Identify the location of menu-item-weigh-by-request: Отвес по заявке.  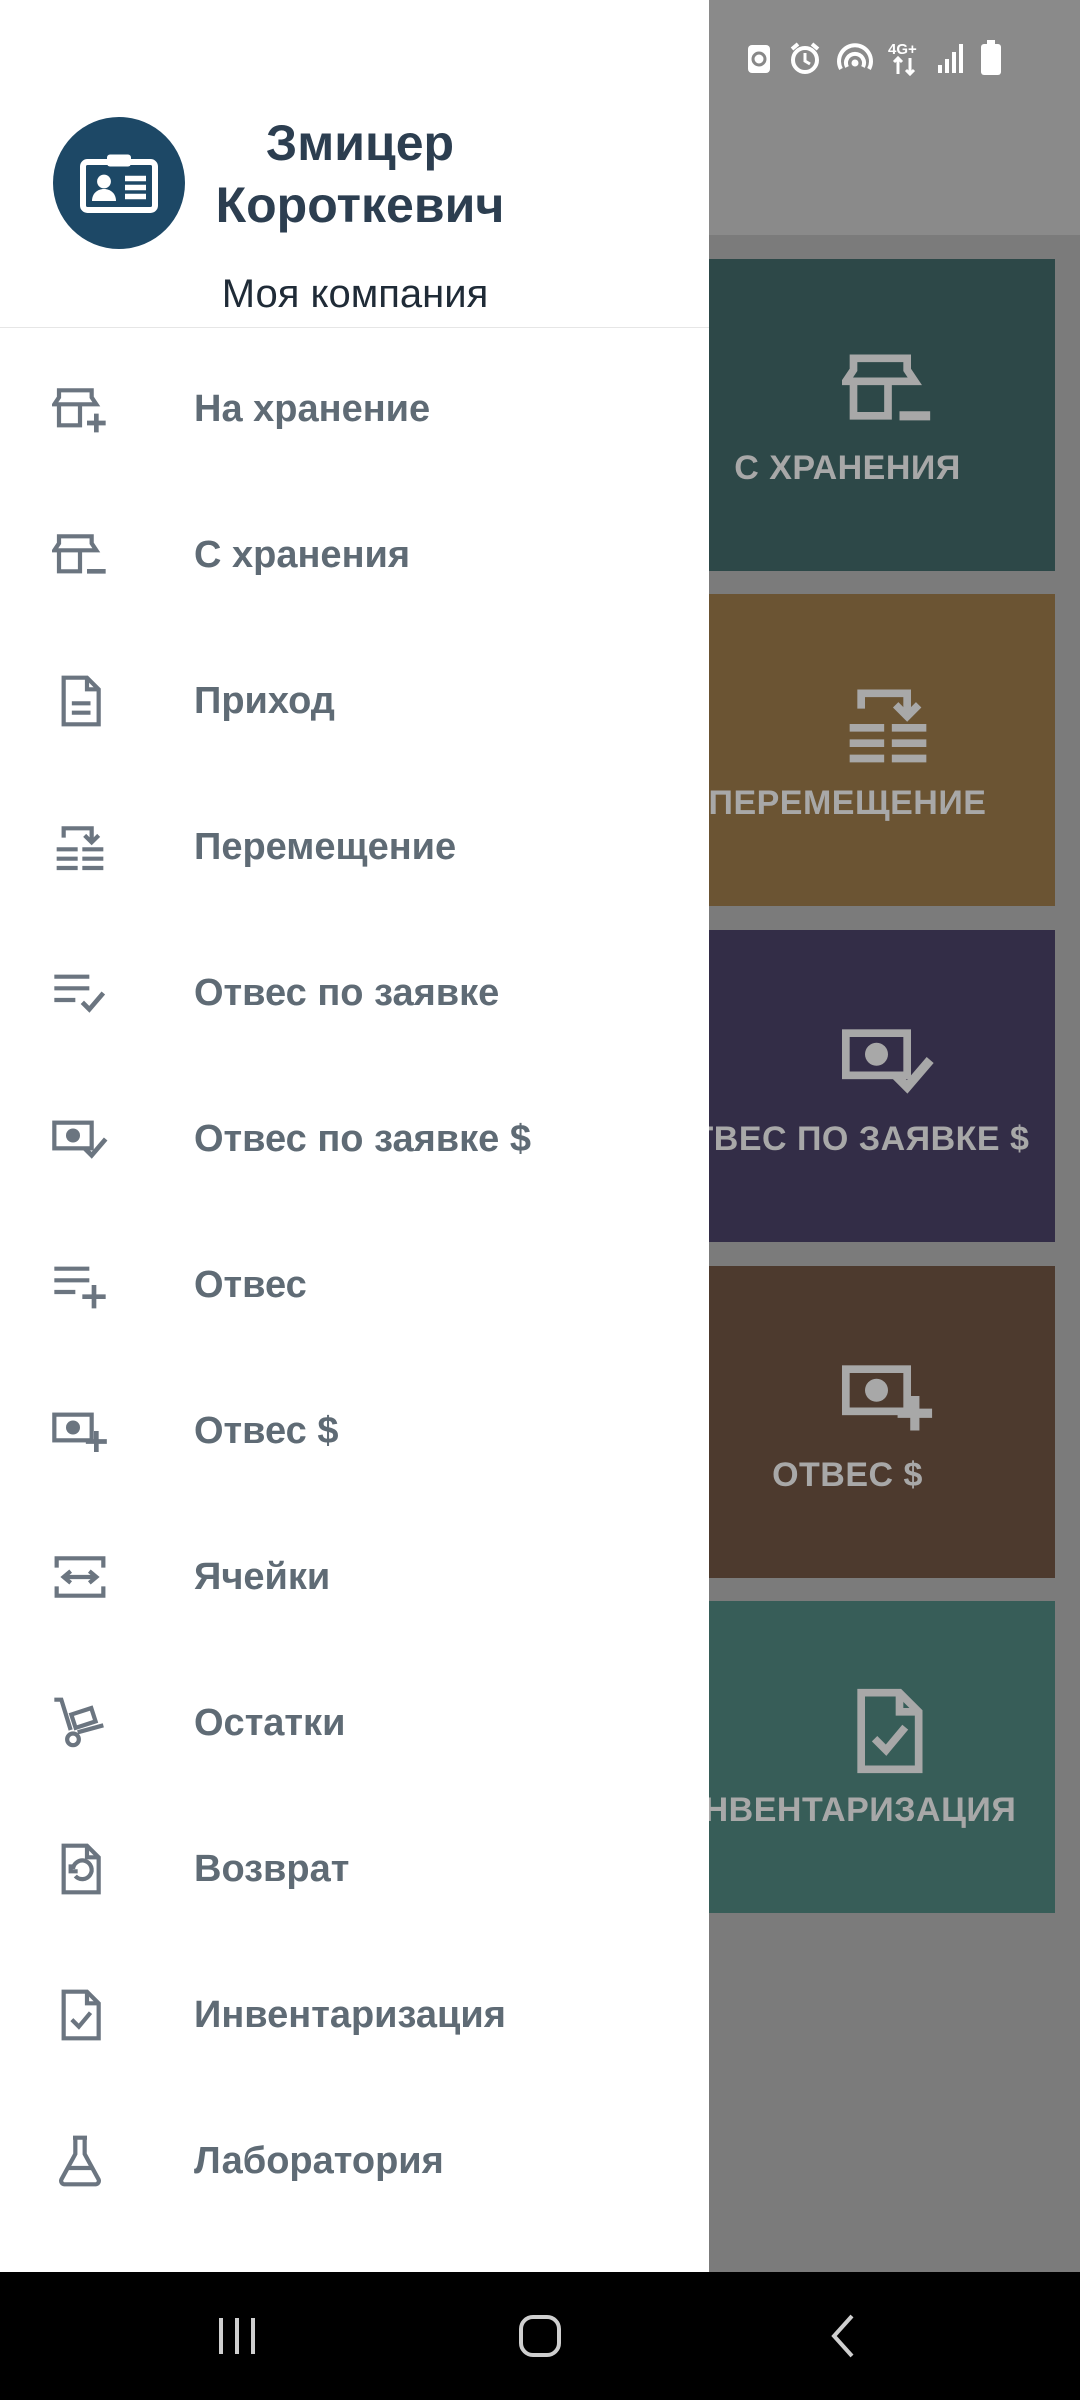
(354, 993).